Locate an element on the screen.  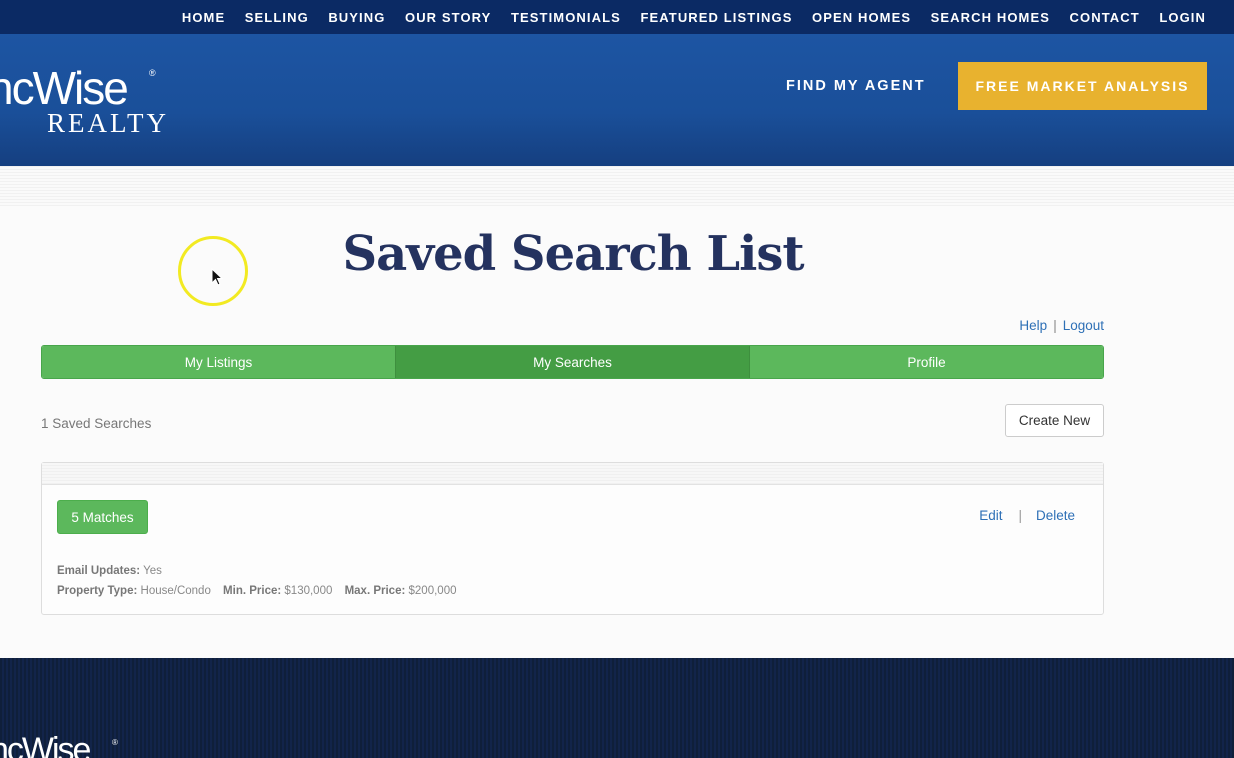
property-type-value: House/Condo is located at coordinates (175, 591).